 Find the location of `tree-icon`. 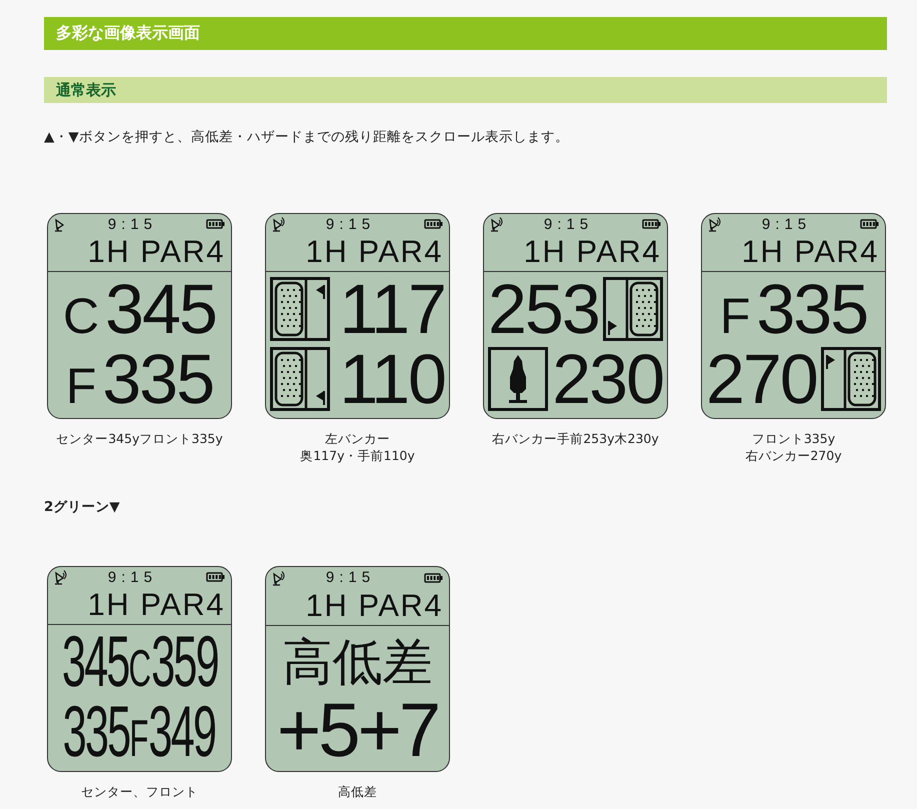

tree-icon is located at coordinates (518, 379).